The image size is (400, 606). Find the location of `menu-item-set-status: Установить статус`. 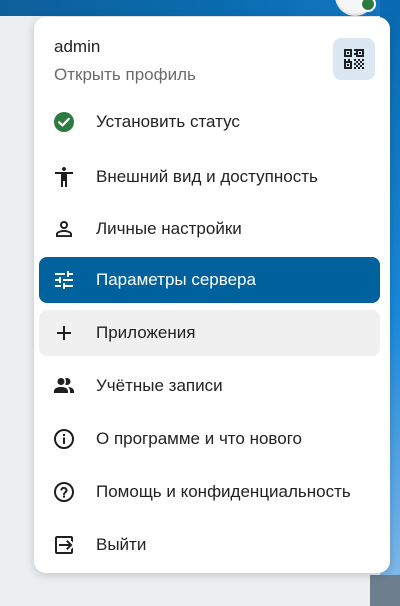

menu-item-set-status: Установить статус is located at coordinates (209, 122).